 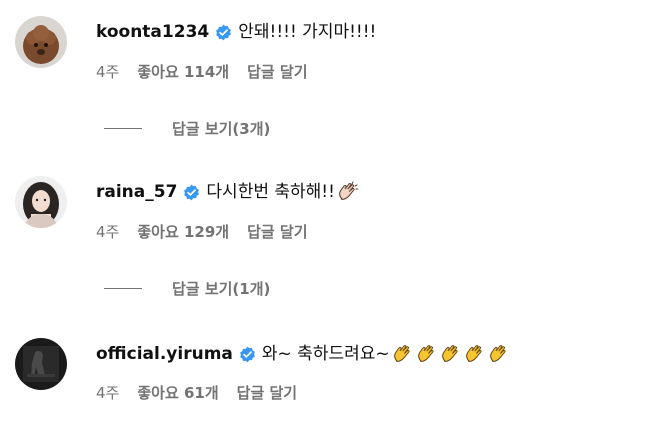 I want to click on comment-text: 안돼!!!! 가지마!!!!, so click(x=307, y=32).